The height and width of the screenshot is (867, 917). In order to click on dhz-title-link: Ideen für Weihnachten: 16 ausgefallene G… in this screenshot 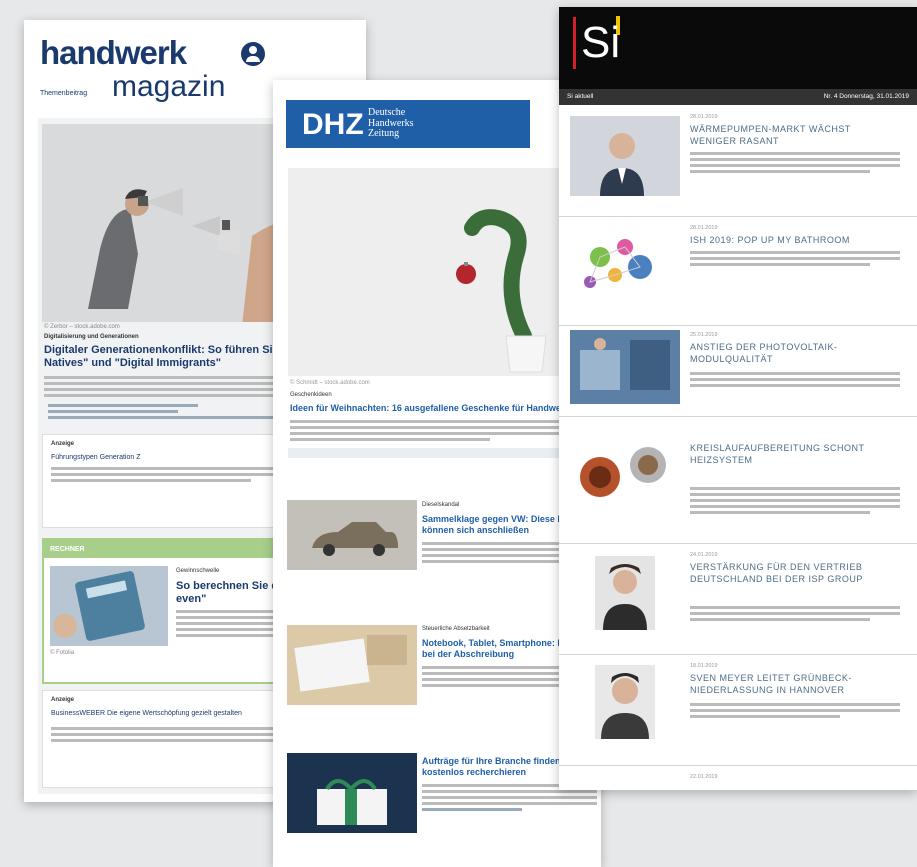, I will do `click(440, 408)`.